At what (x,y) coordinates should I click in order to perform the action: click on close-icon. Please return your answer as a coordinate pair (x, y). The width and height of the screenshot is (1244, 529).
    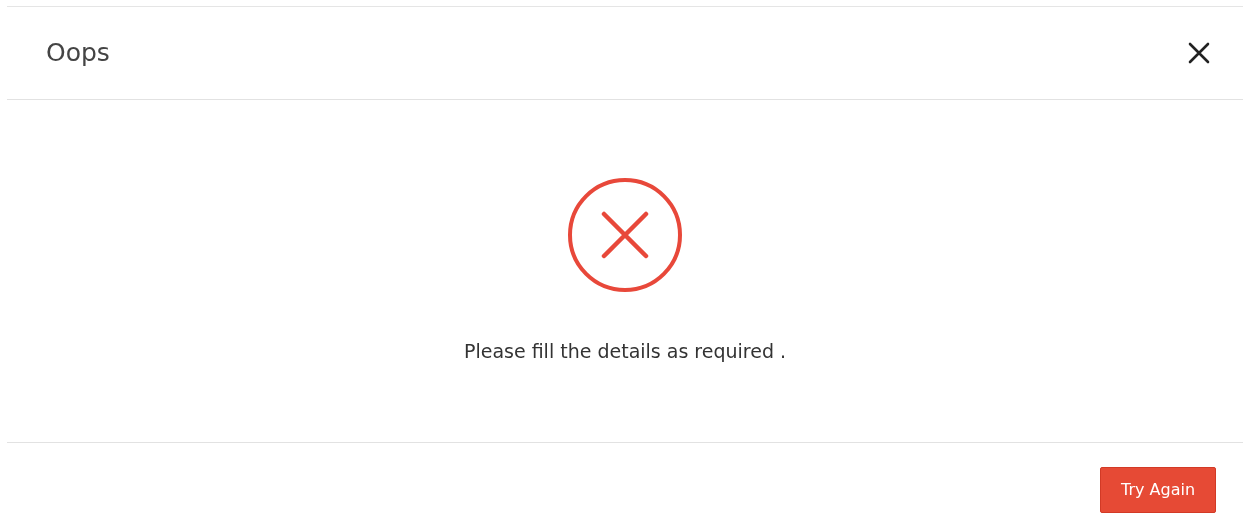
    Looking at the image, I should click on (1199, 53).